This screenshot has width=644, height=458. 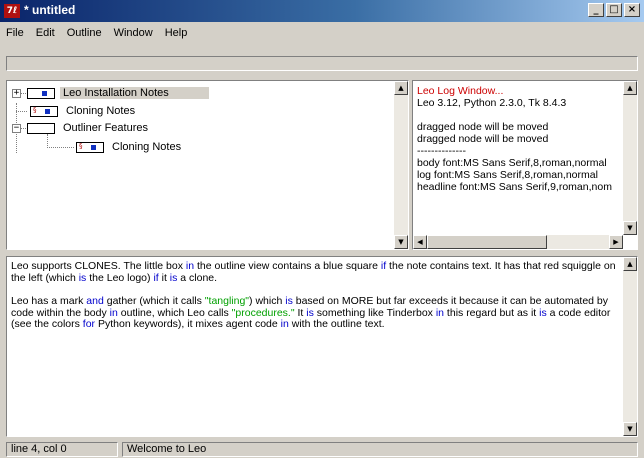 What do you see at coordinates (49, 301) in the screenshot?
I see `body-run: Leo has a mark` at bounding box center [49, 301].